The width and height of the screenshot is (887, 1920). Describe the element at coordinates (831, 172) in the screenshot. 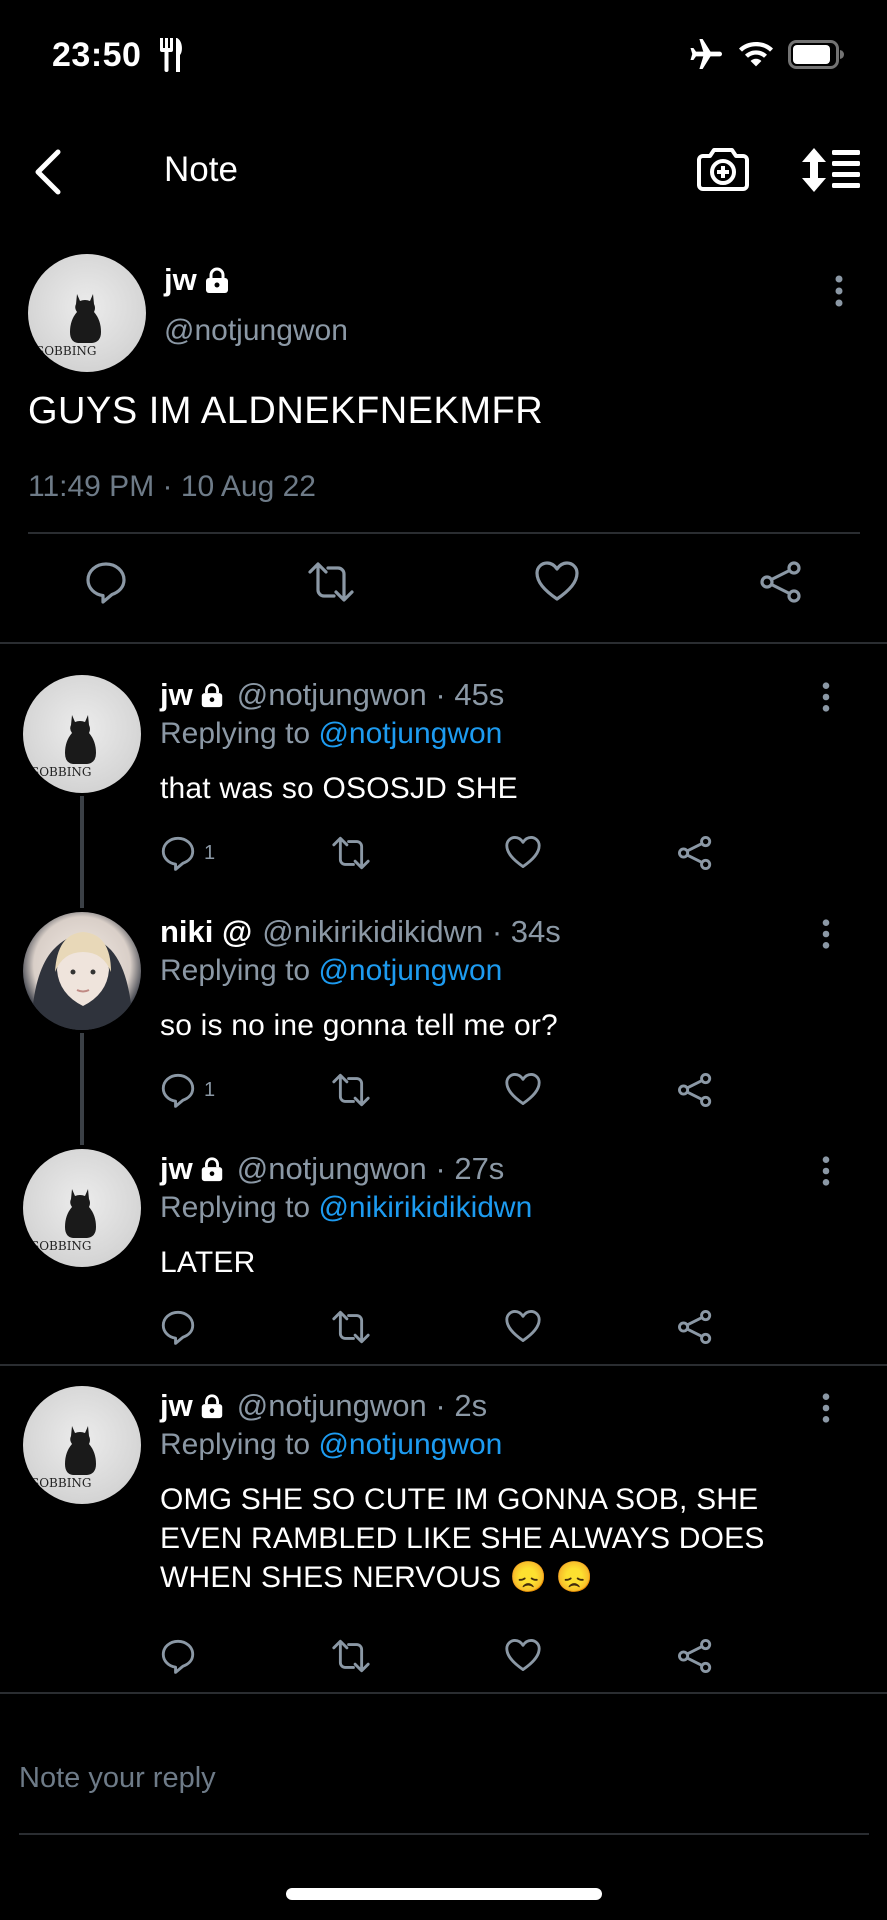

I see `sort-icon` at that location.